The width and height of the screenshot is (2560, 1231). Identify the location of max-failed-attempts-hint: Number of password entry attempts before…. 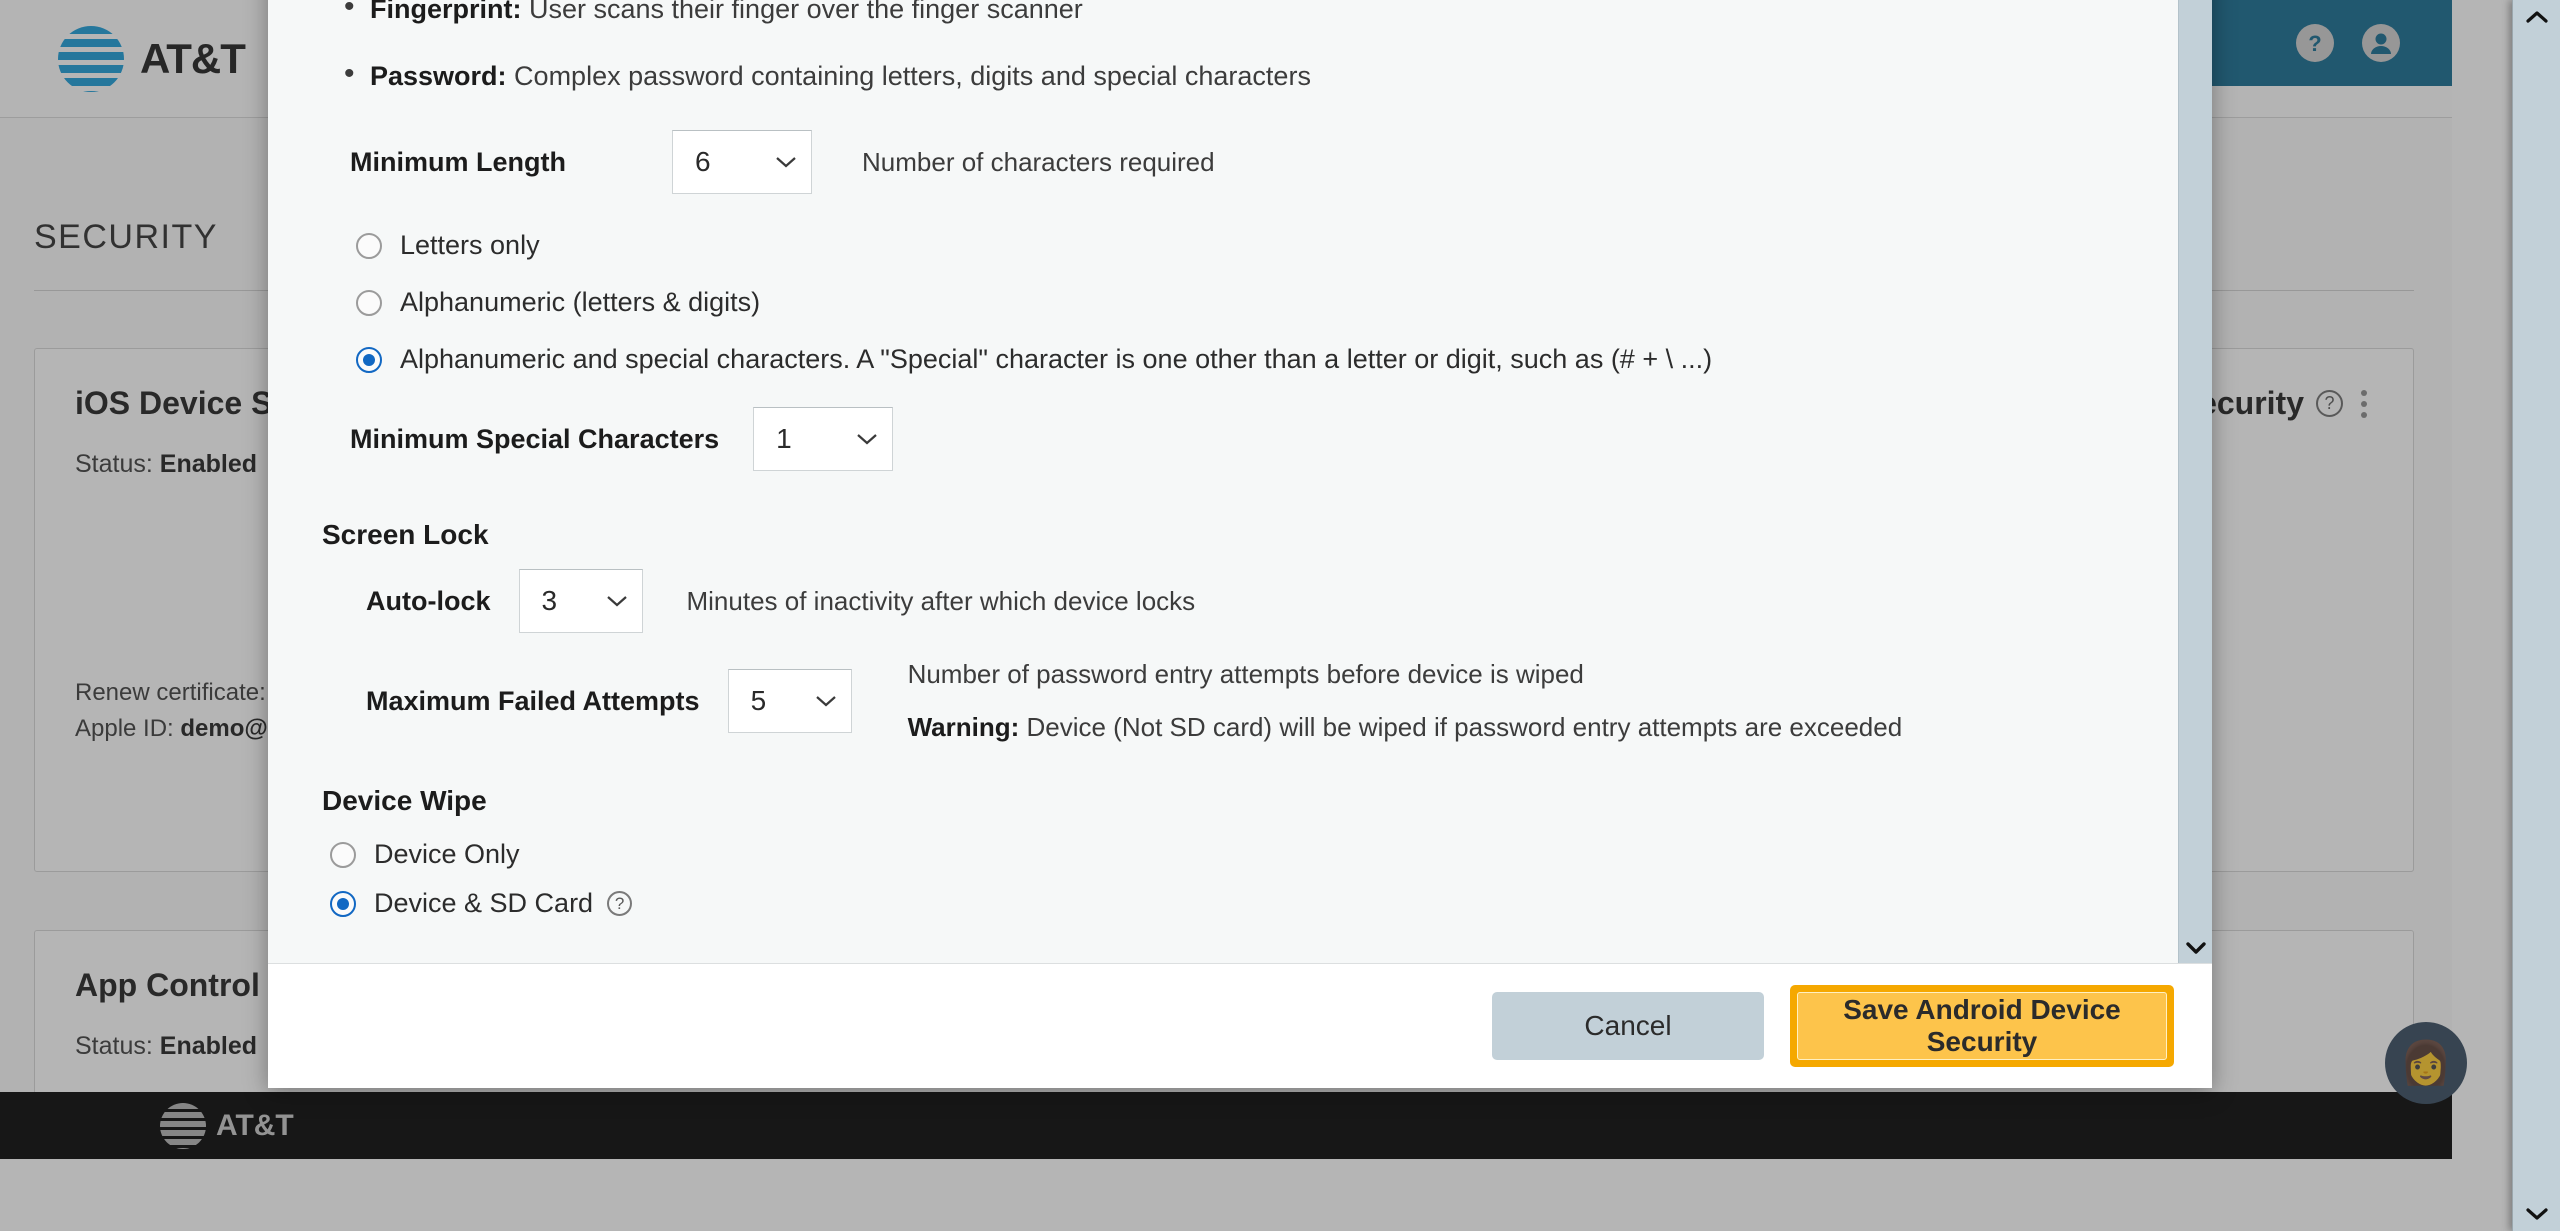
(1245, 674).